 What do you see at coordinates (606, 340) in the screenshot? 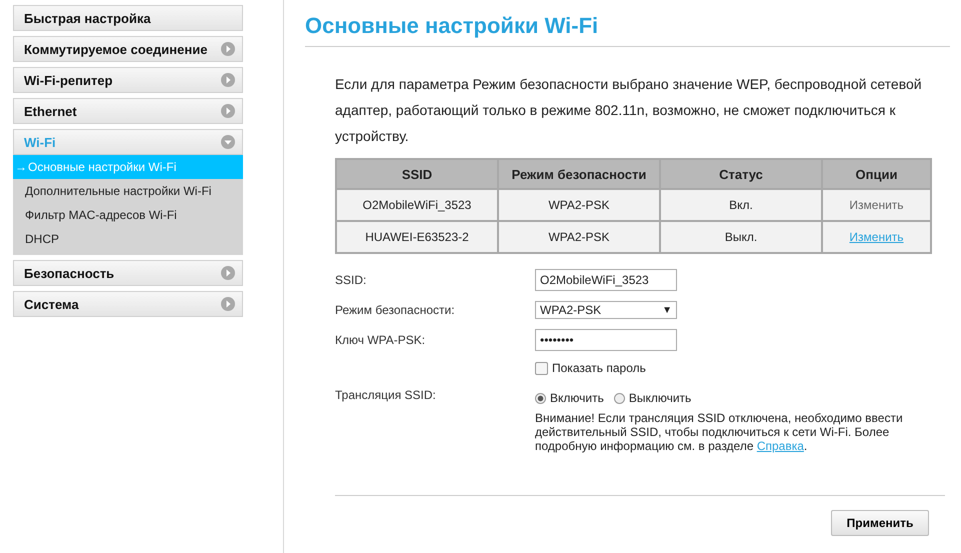
I see `password-field: ••••••••` at bounding box center [606, 340].